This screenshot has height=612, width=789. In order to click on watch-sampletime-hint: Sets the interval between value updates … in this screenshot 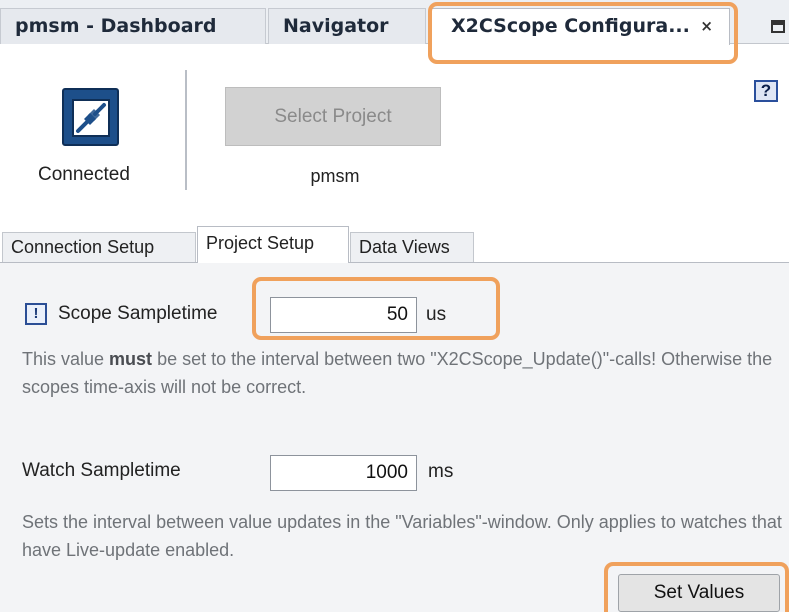, I will do `click(402, 536)`.